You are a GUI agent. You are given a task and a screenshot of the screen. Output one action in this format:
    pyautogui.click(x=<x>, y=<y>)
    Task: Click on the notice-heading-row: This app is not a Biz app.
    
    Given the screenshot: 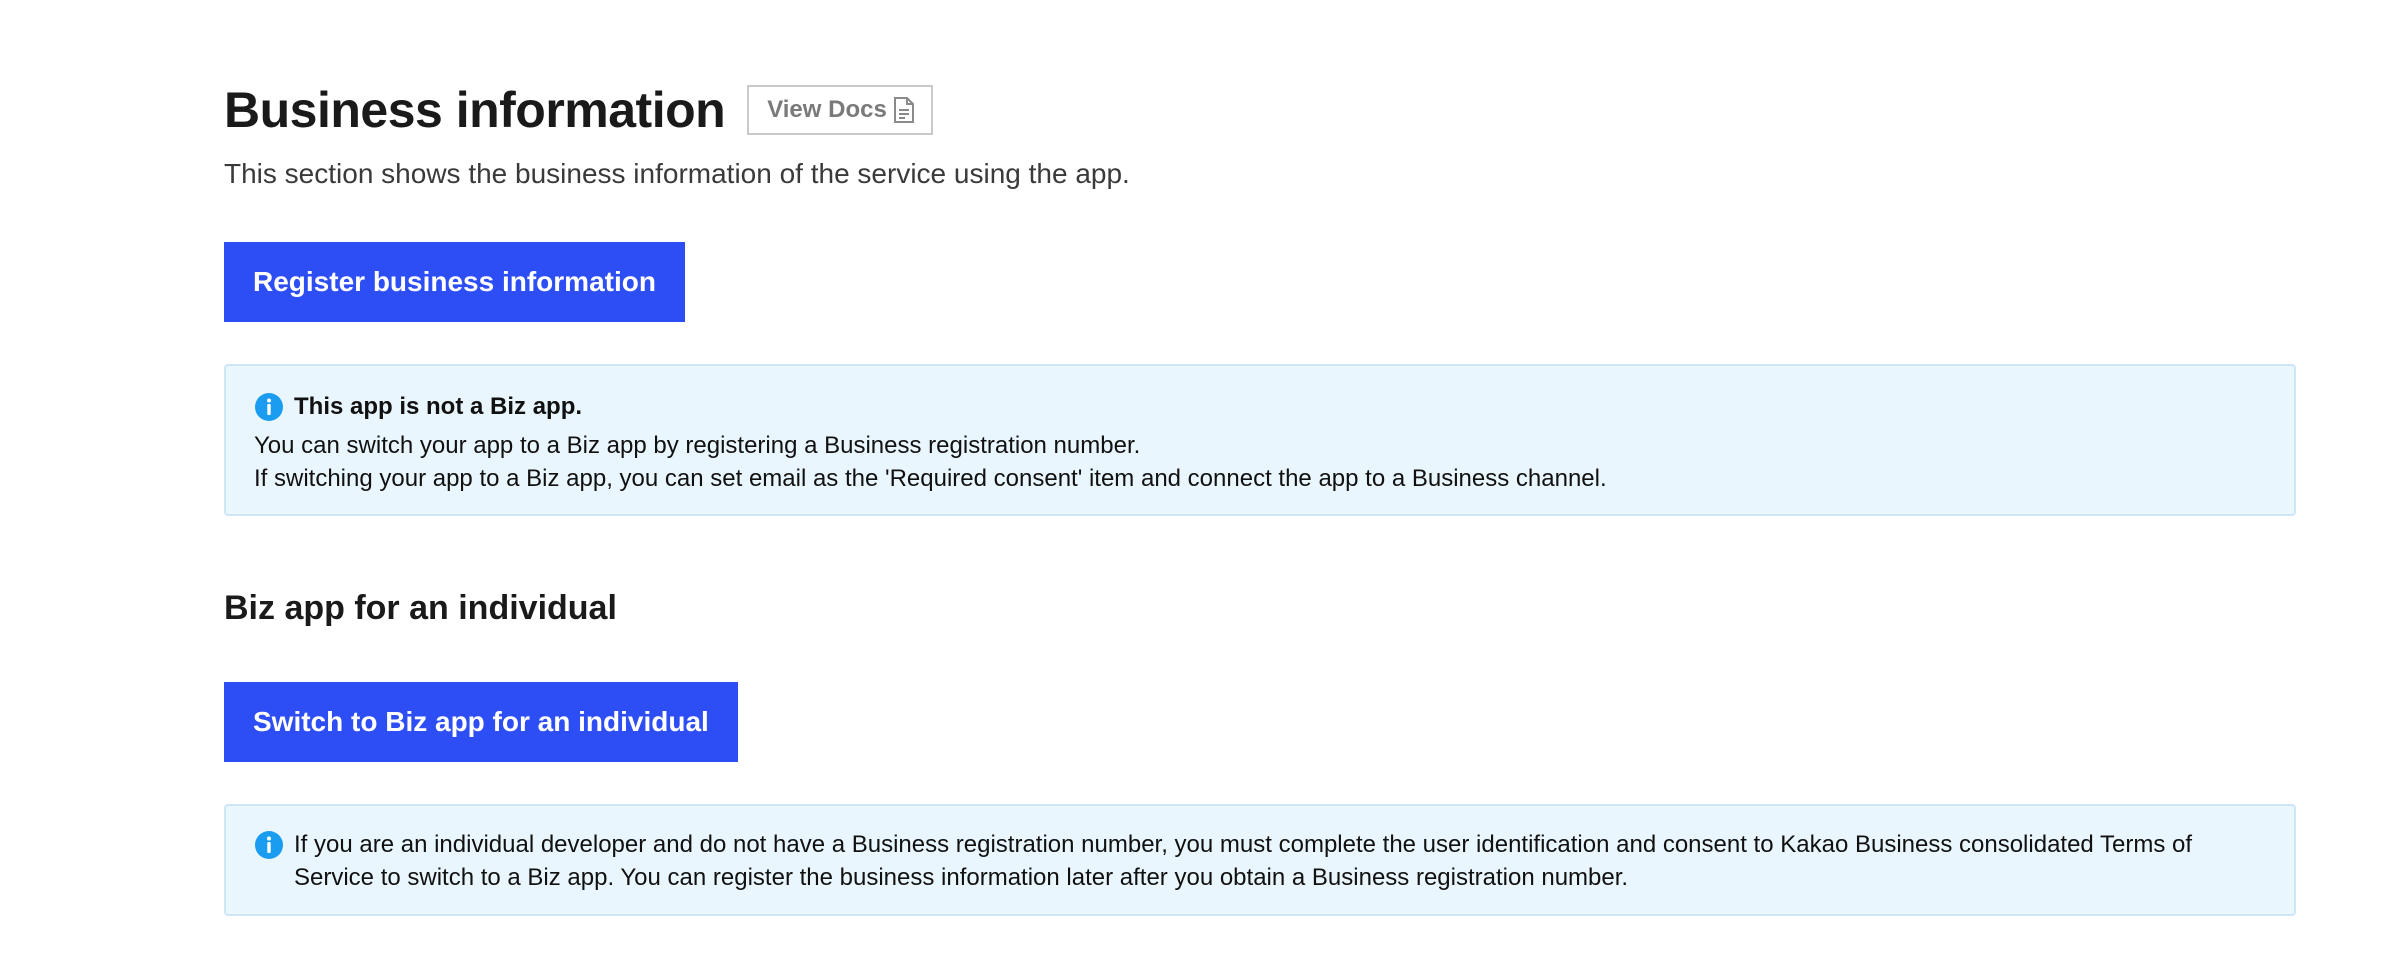 What is the action you would take?
    pyautogui.click(x=1260, y=406)
    